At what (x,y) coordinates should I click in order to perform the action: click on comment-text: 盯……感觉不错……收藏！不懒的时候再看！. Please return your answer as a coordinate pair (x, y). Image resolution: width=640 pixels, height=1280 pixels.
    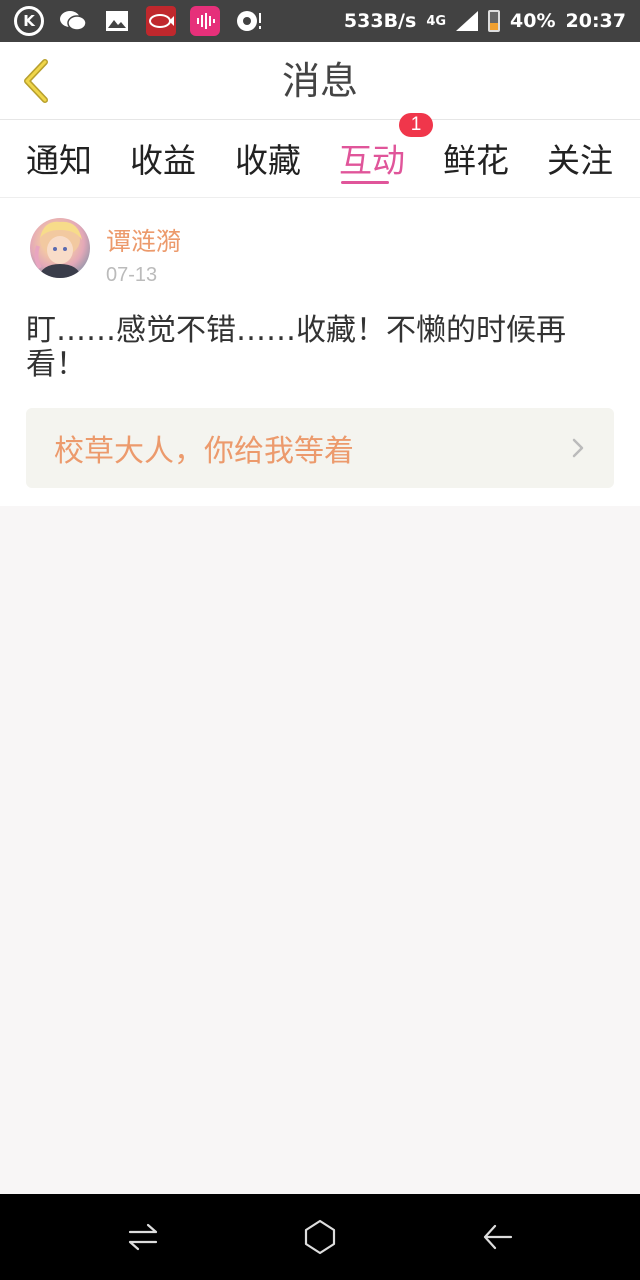
    Looking at the image, I should click on (296, 347).